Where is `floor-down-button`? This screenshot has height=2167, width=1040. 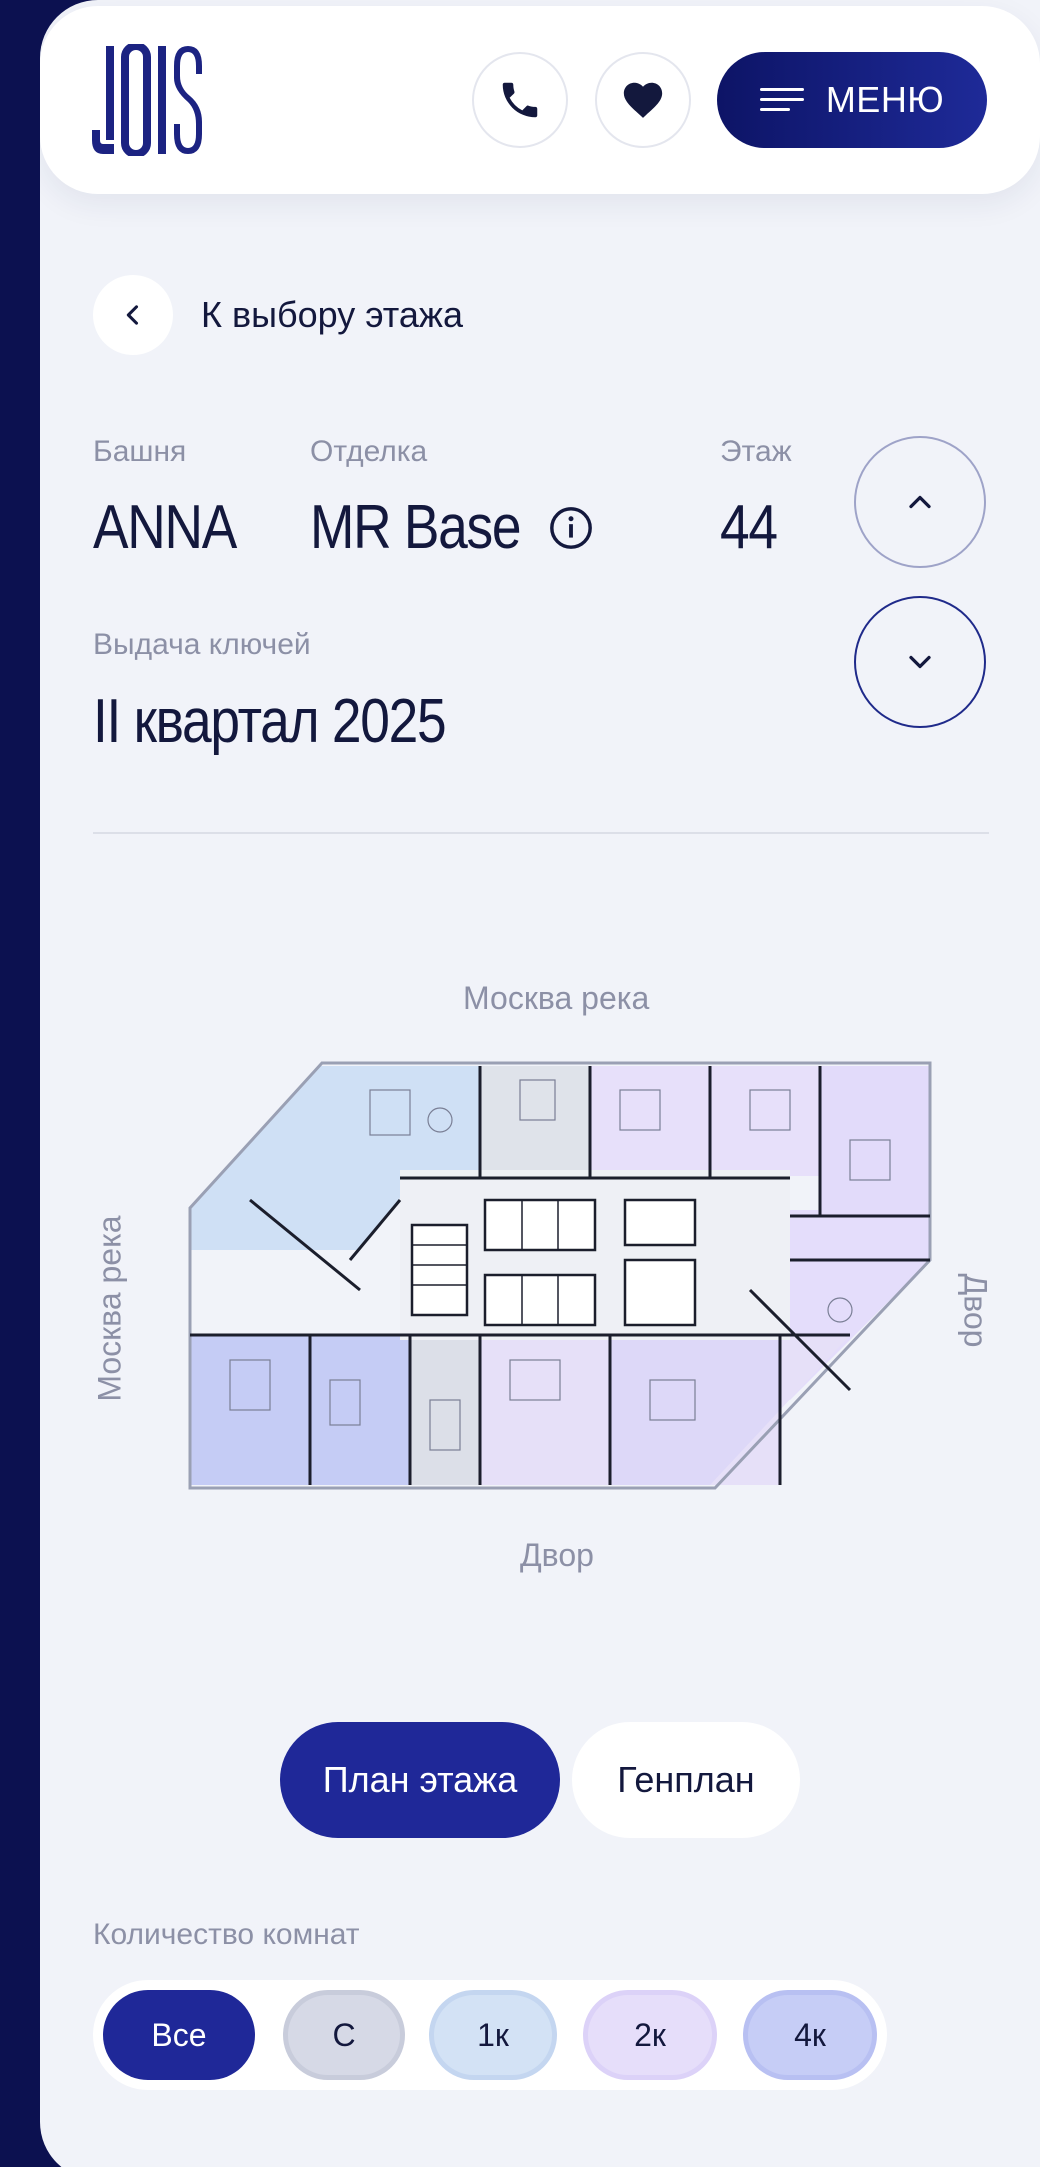 floor-down-button is located at coordinates (920, 662).